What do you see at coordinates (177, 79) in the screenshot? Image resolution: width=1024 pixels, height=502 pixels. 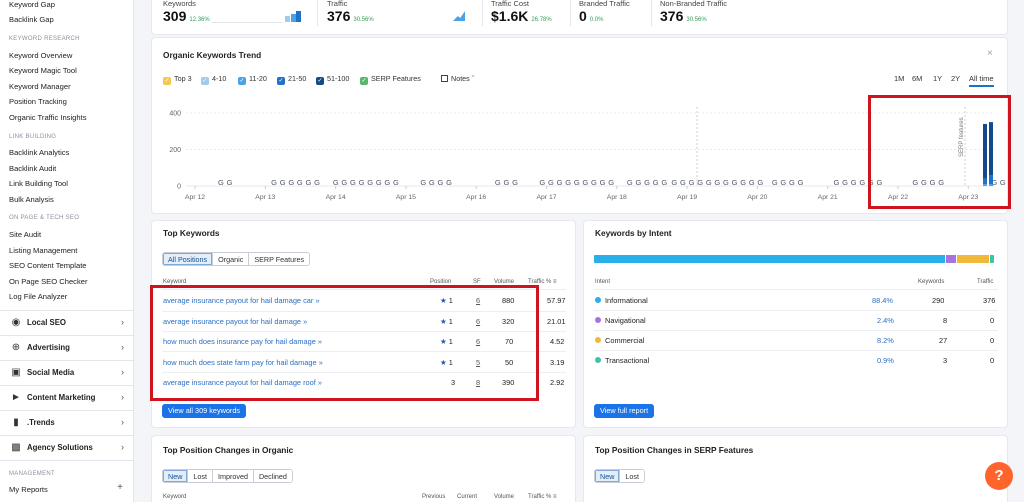 I see `legend-top3: ✓ Top 3` at bounding box center [177, 79].